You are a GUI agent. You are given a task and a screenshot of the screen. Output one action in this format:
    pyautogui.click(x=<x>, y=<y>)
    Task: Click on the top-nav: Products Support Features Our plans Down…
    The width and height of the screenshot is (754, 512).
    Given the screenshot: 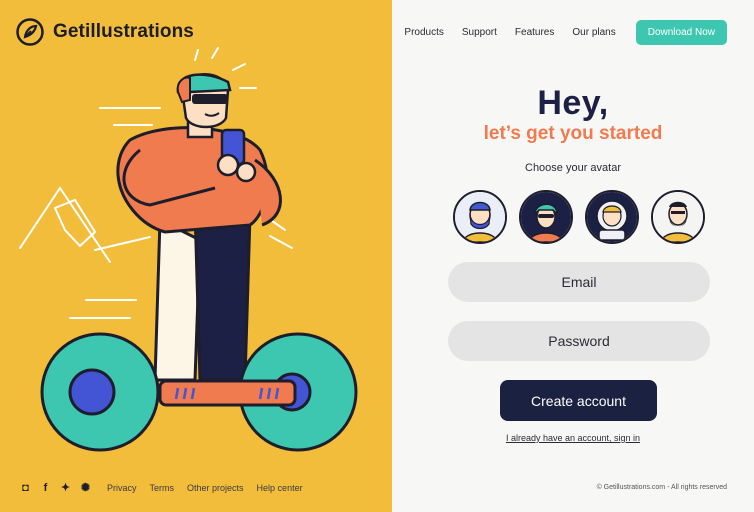 What is the action you would take?
    pyautogui.click(x=565, y=32)
    